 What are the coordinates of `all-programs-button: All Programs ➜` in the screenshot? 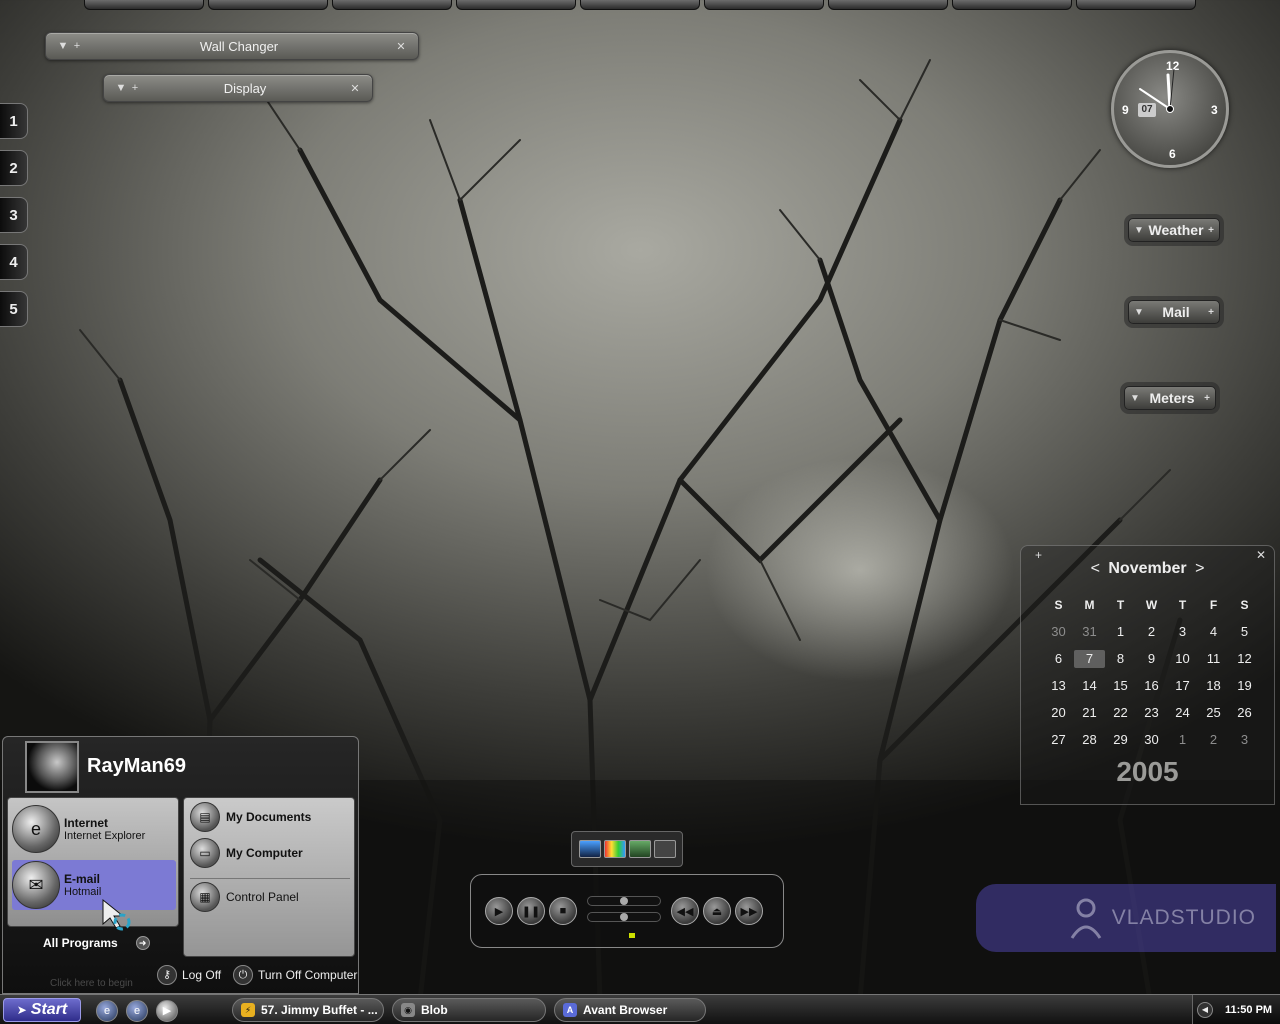 It's located at (96, 943).